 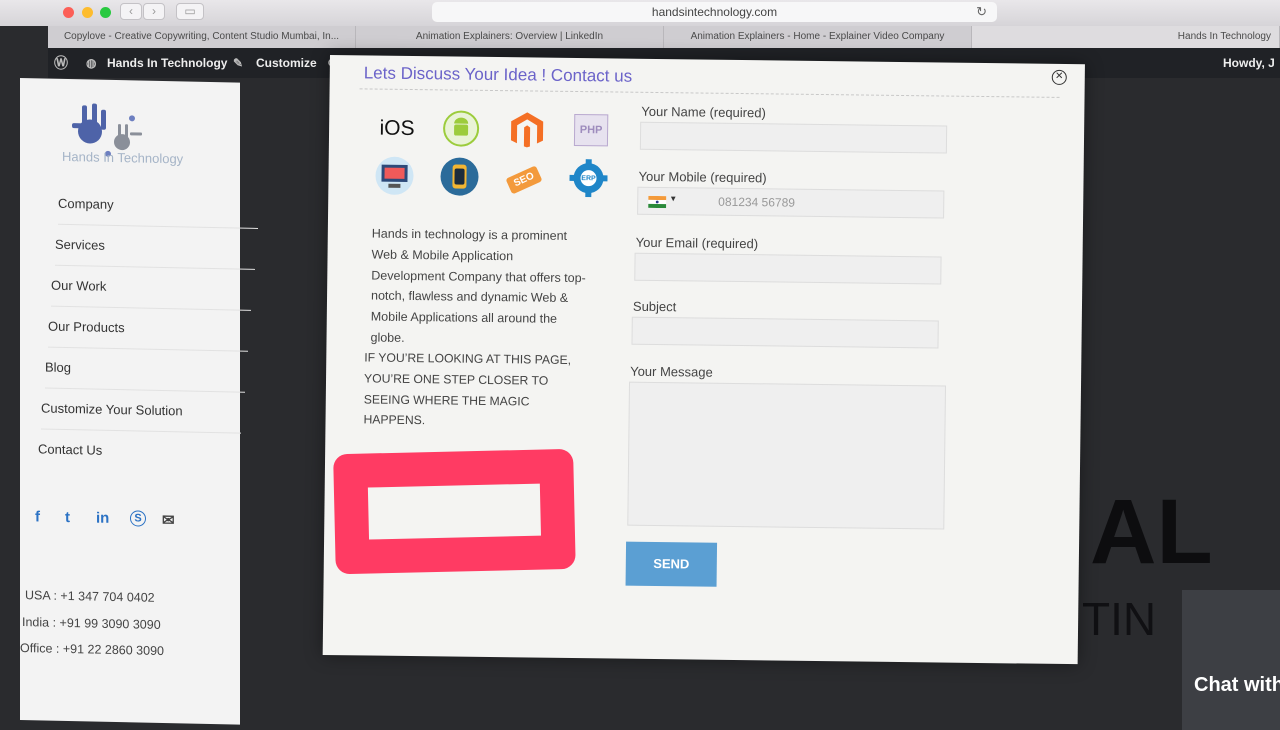 I want to click on message-field, so click(x=787, y=455).